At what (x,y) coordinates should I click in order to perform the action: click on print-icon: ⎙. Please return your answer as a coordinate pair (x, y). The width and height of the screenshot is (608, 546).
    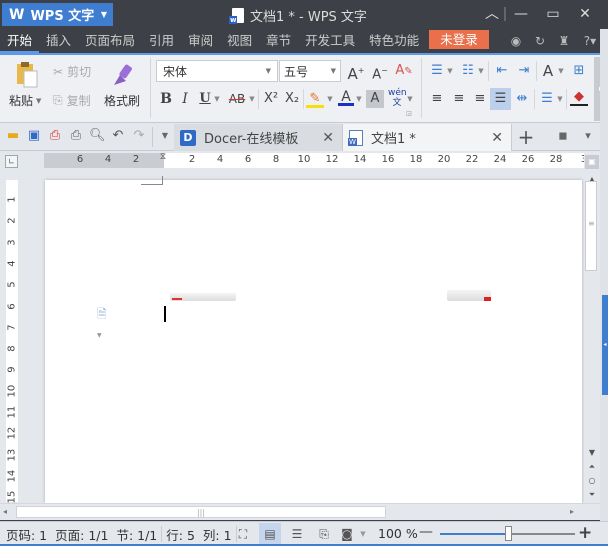
    Looking at the image, I should click on (76, 136).